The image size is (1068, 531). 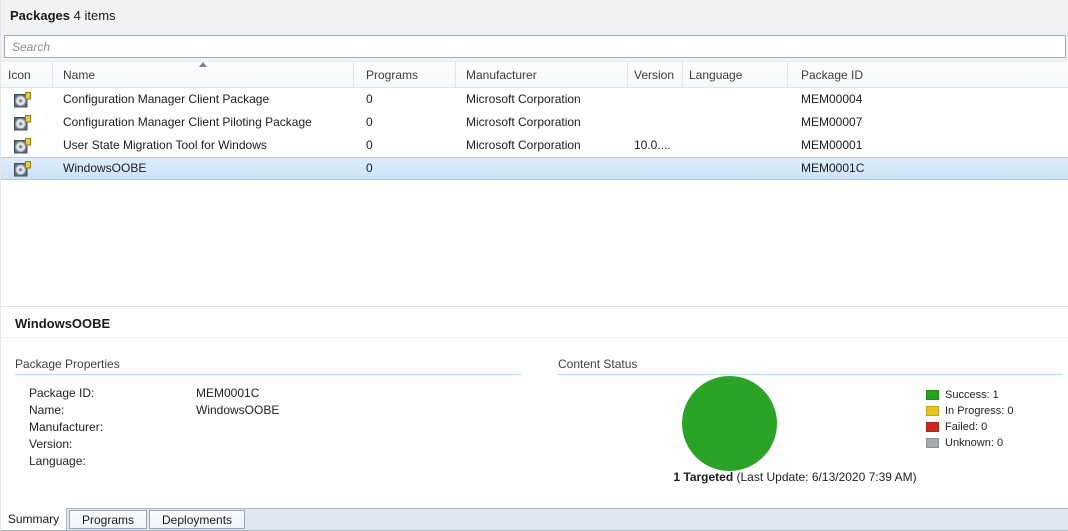 I want to click on details-title: WindowsOOBE, so click(x=63, y=323).